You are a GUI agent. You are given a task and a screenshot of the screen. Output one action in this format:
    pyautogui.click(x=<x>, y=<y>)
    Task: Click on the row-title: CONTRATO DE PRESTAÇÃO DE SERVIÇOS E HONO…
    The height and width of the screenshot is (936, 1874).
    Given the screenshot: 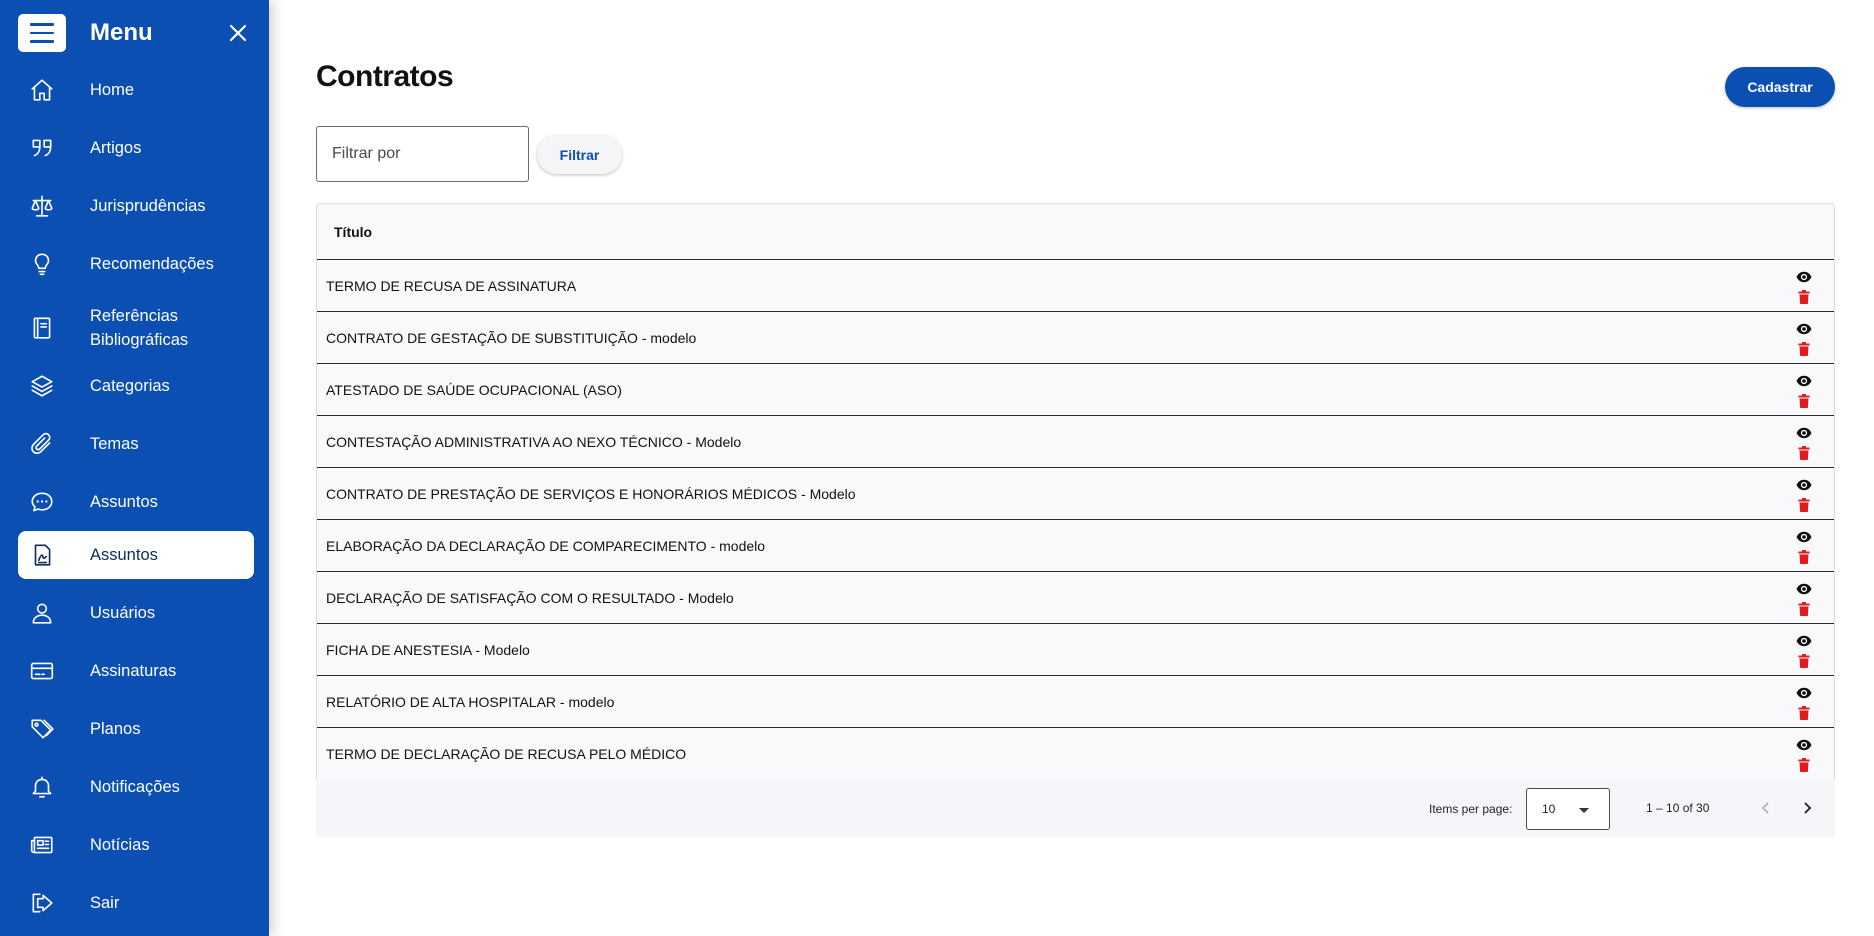 What is the action you would take?
    pyautogui.click(x=591, y=493)
    